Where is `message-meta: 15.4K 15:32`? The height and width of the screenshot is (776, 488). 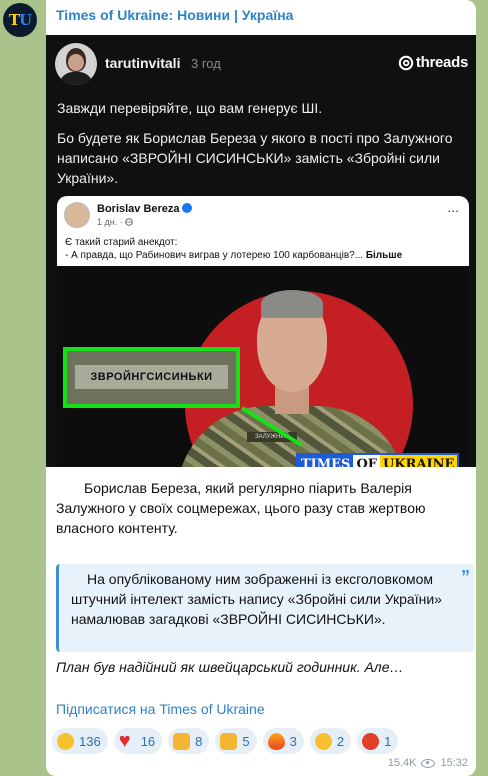
message-meta: 15.4K 15:32 is located at coordinates (428, 763).